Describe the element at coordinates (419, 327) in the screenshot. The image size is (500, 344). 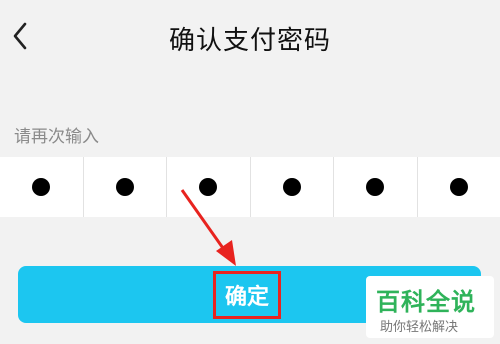
I see `watermark-subtitle: 助你轻松解决` at that location.